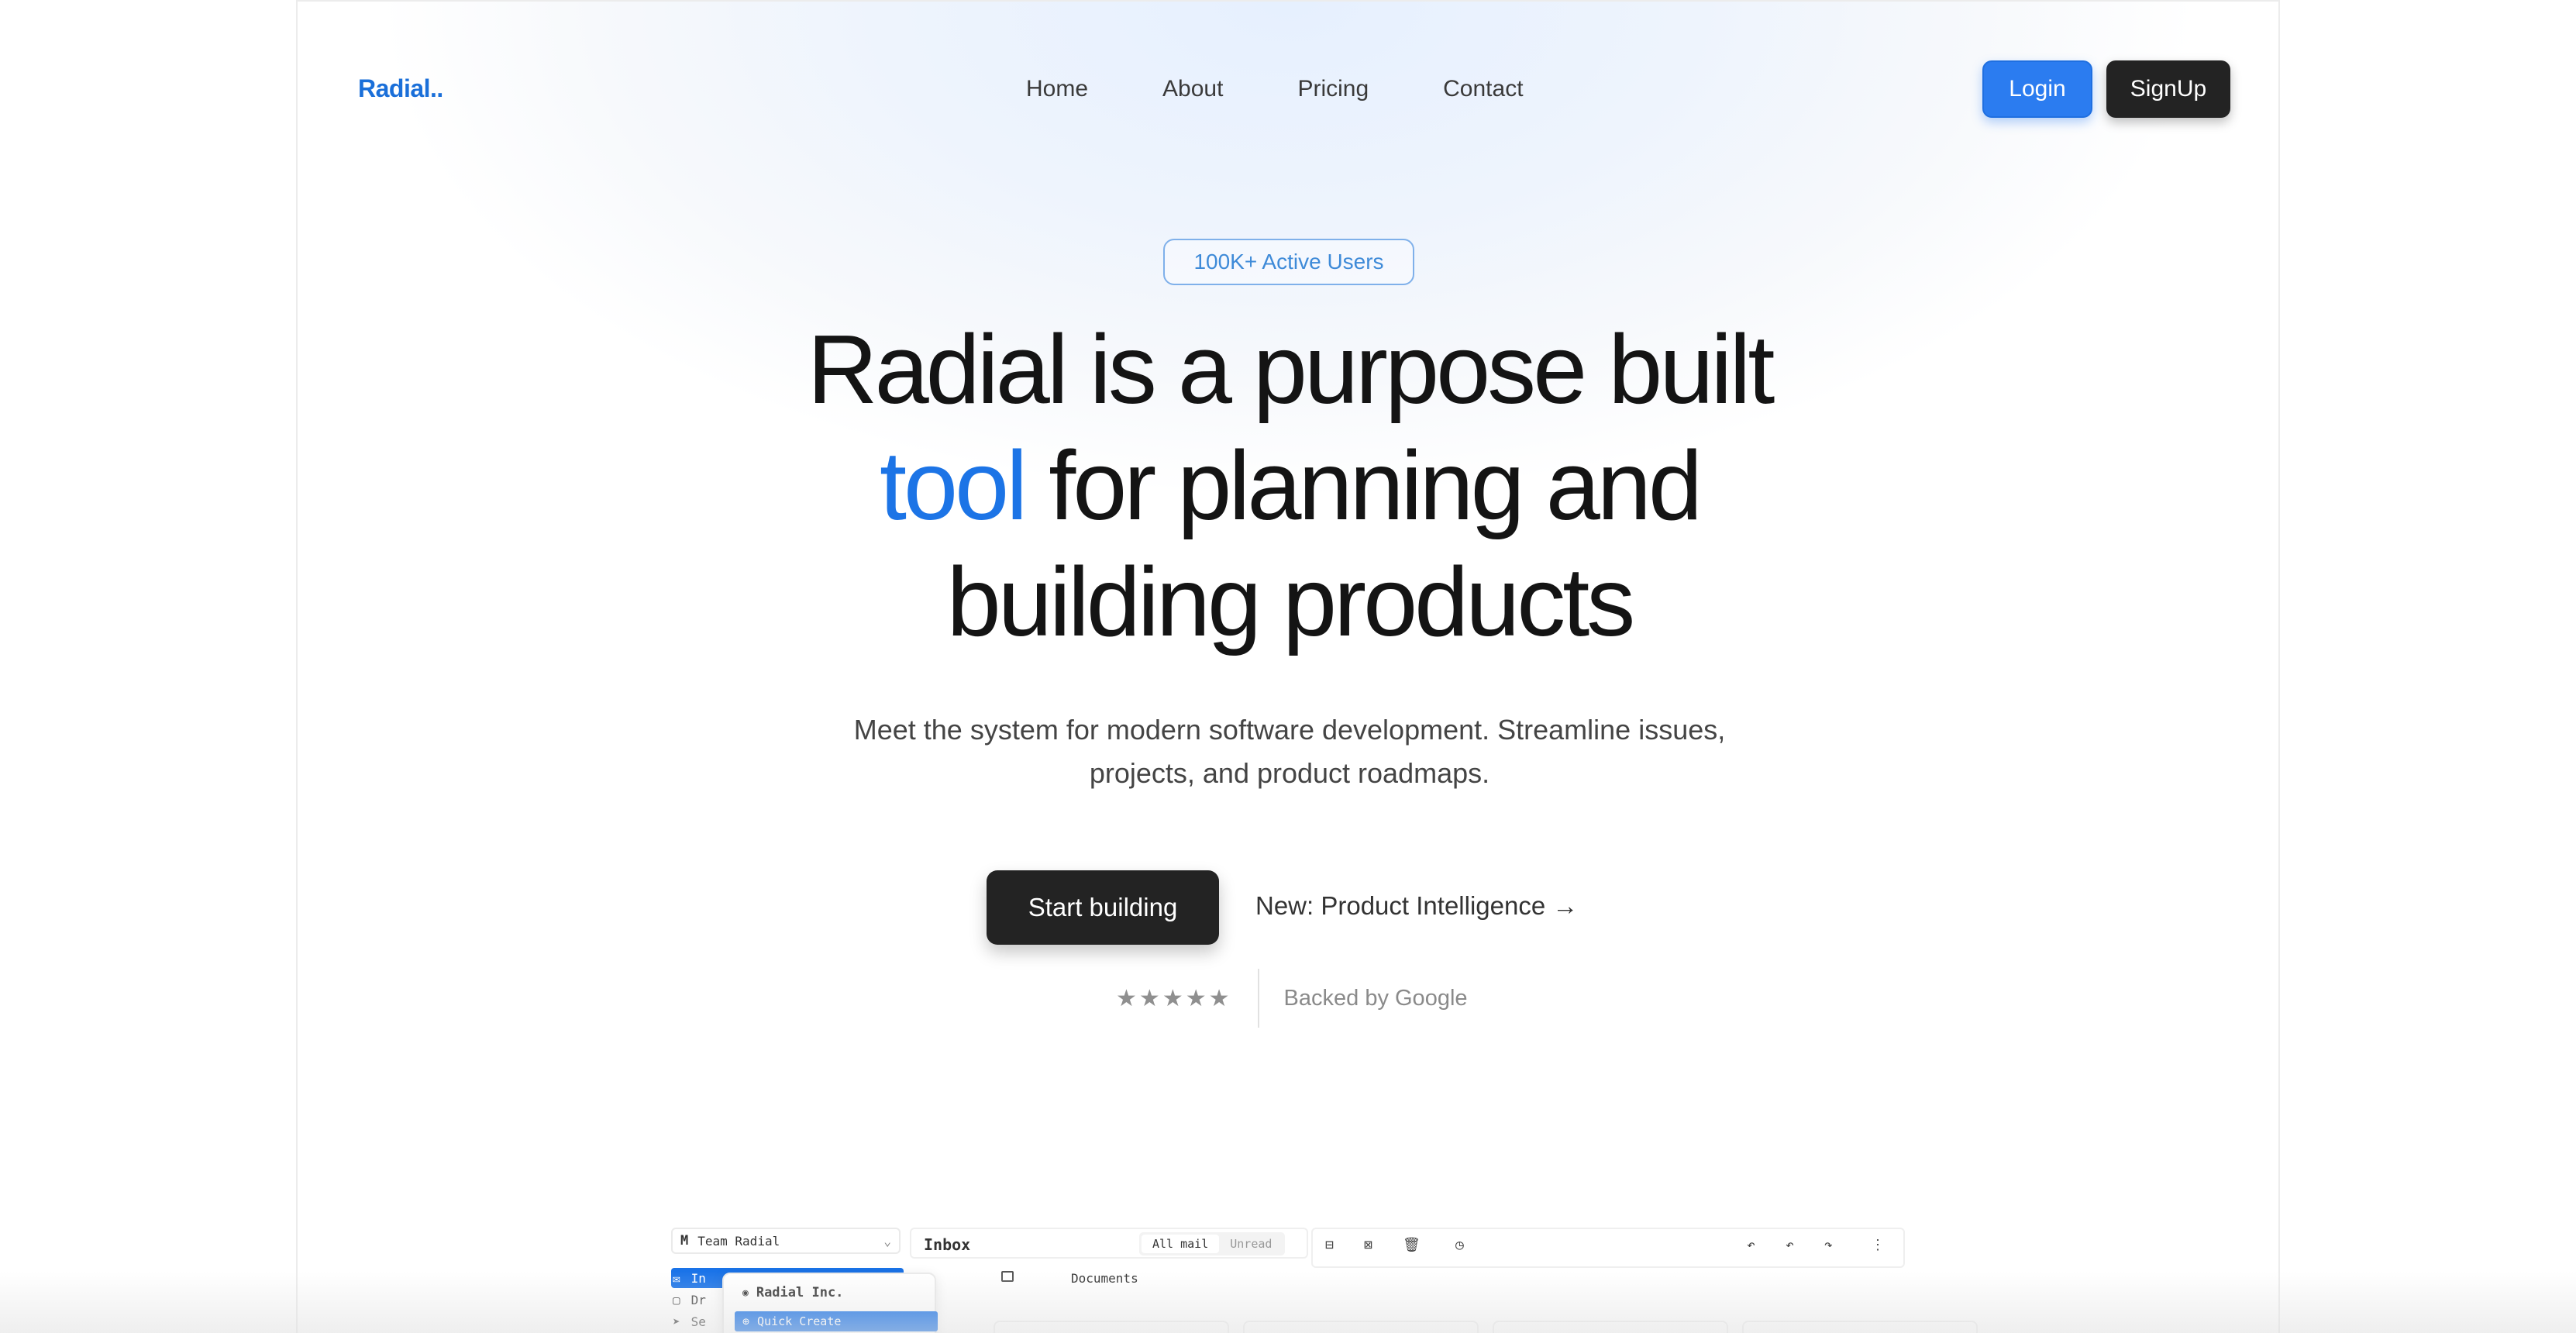 The image size is (2576, 1333). I want to click on star-rating: ★ ★ ★ ★ ★, so click(1173, 998).